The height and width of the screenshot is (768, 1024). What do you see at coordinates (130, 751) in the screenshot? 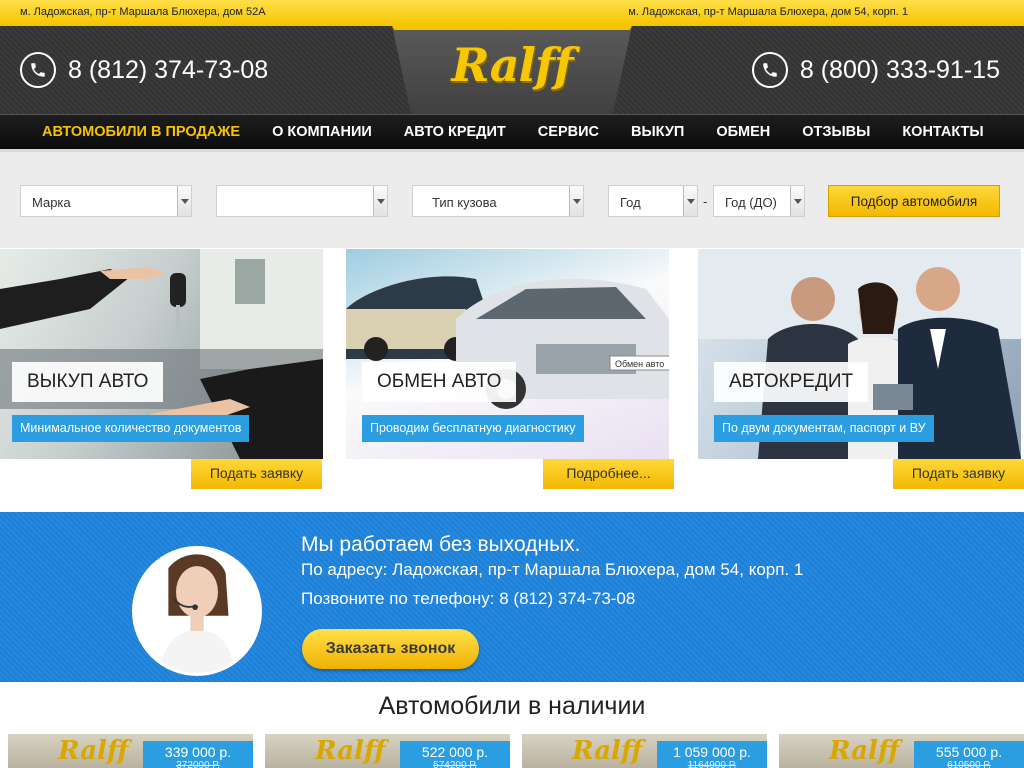
I see `car-card: Ralff 339 000 р. 372000 Р.` at bounding box center [130, 751].